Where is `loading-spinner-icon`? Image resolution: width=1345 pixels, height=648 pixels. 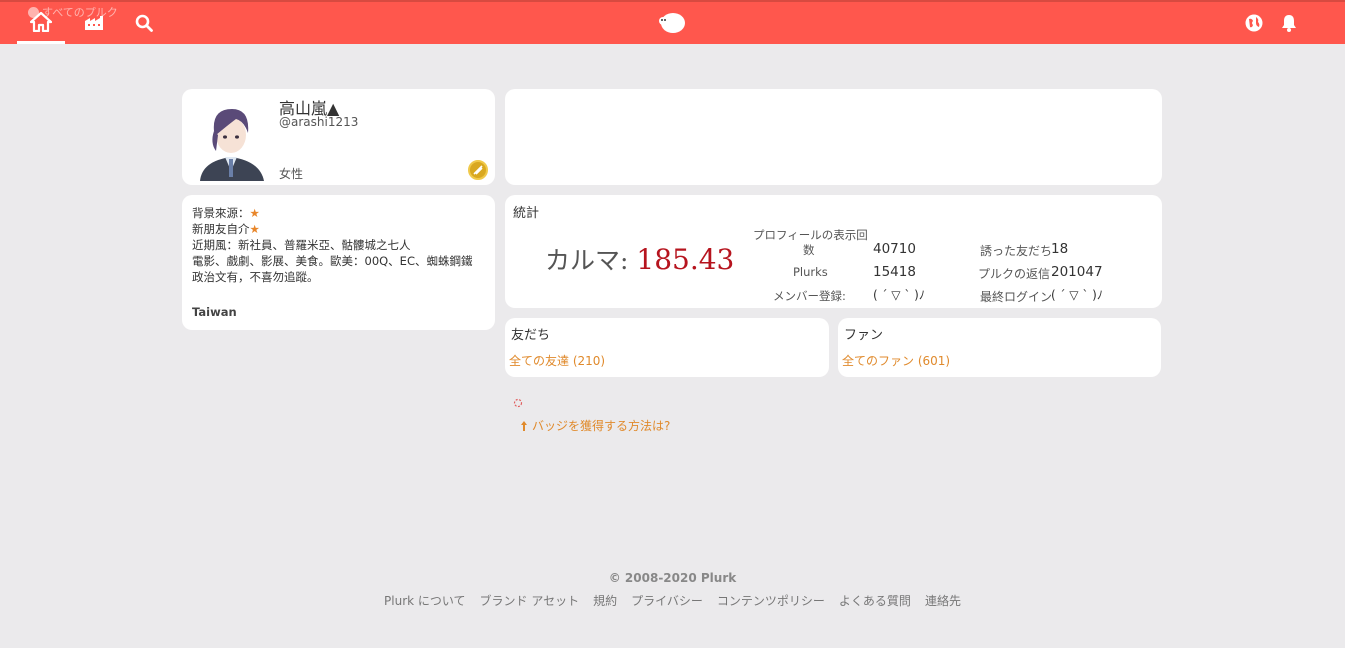 loading-spinner-icon is located at coordinates (518, 400).